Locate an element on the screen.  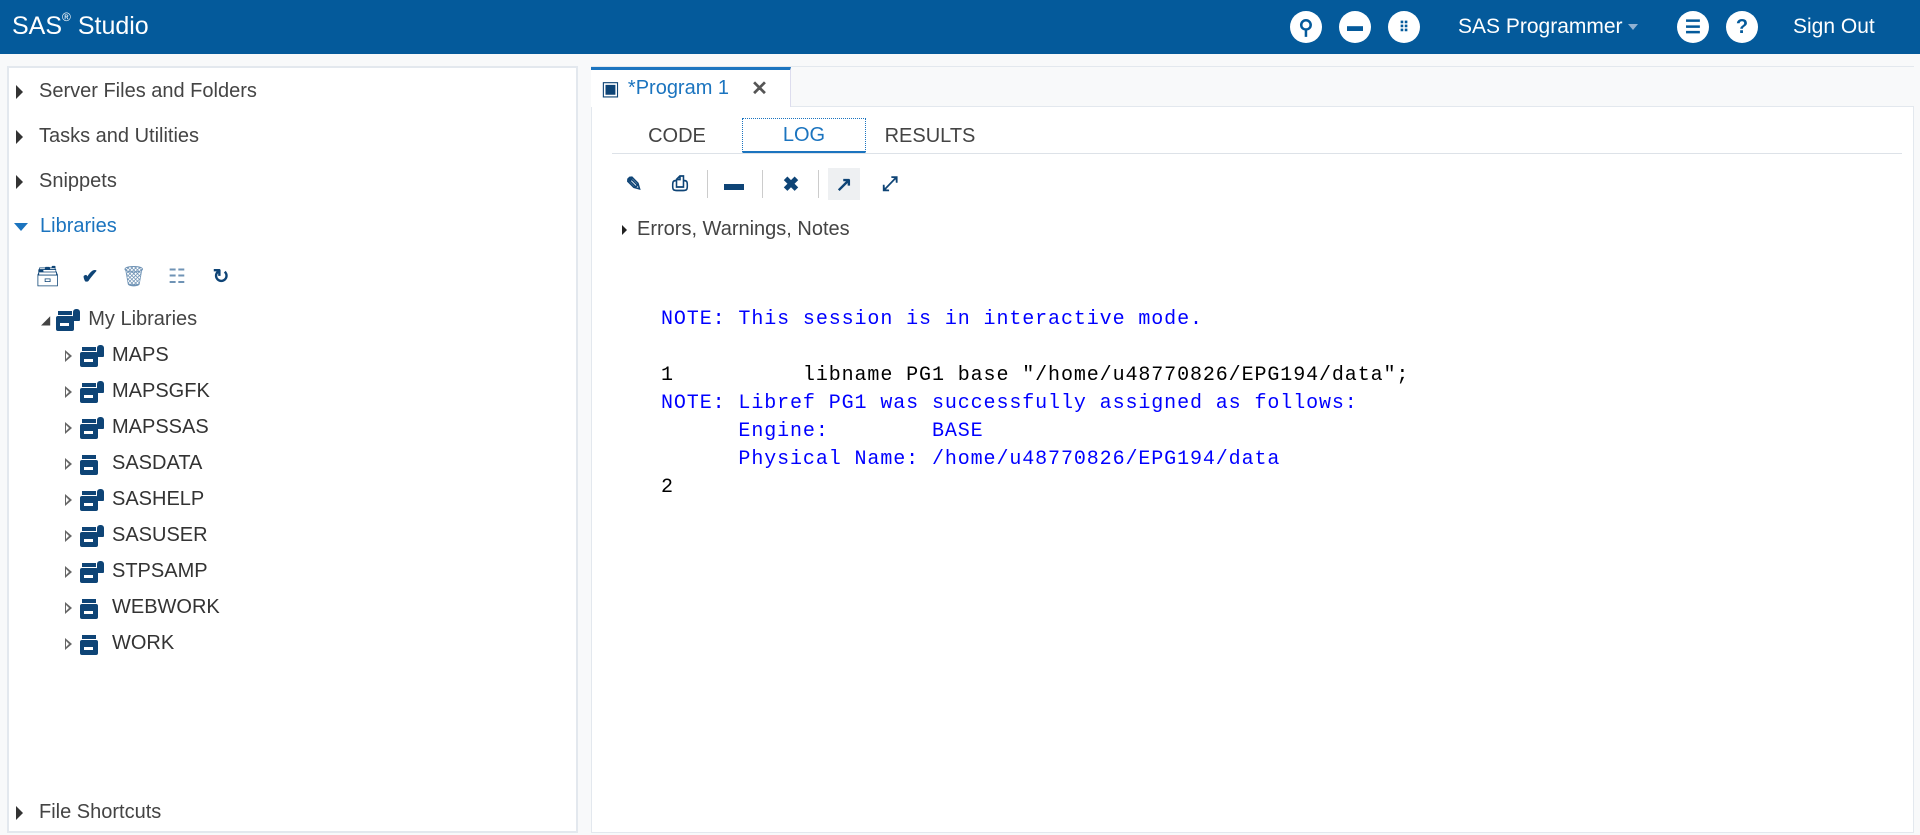
list-view-icon: ☷ is located at coordinates (177, 276).